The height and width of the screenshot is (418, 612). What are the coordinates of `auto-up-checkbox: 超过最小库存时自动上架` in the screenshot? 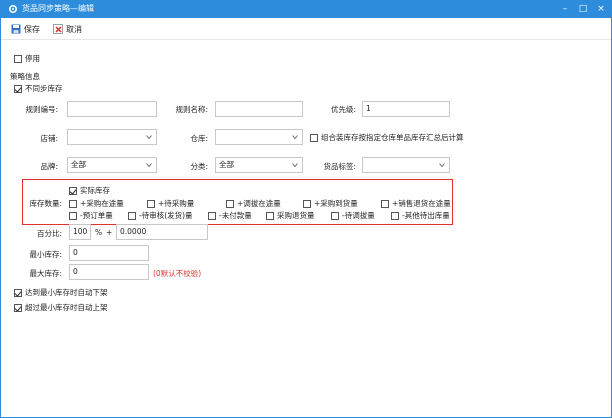 It's located at (61, 307).